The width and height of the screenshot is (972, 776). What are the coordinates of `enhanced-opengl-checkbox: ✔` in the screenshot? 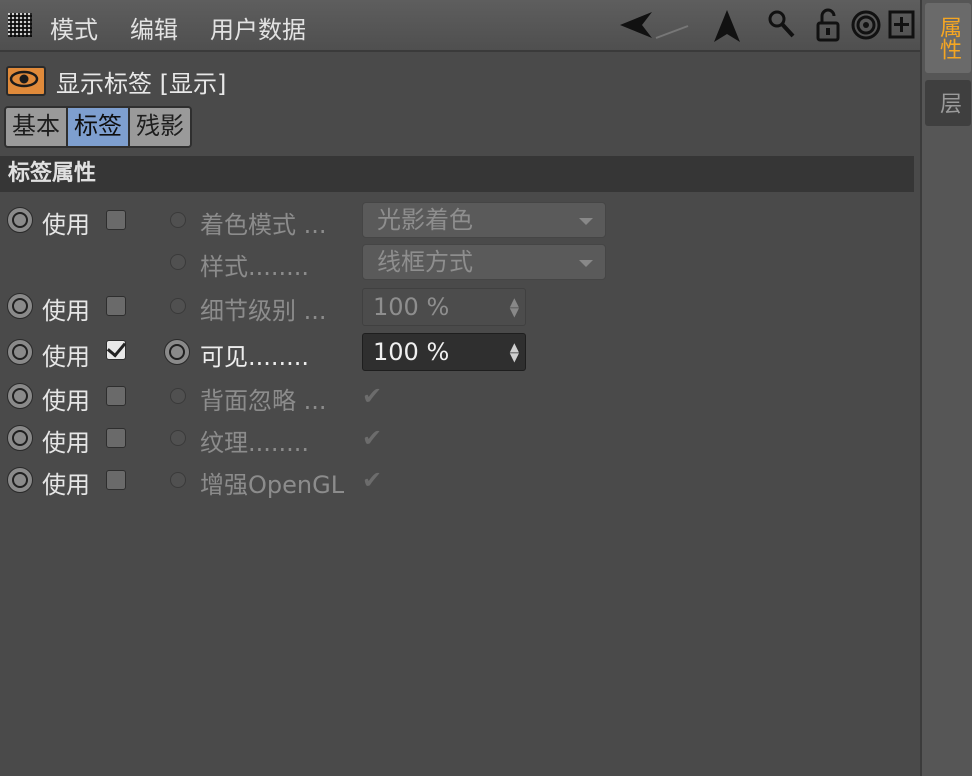 It's located at (373, 480).